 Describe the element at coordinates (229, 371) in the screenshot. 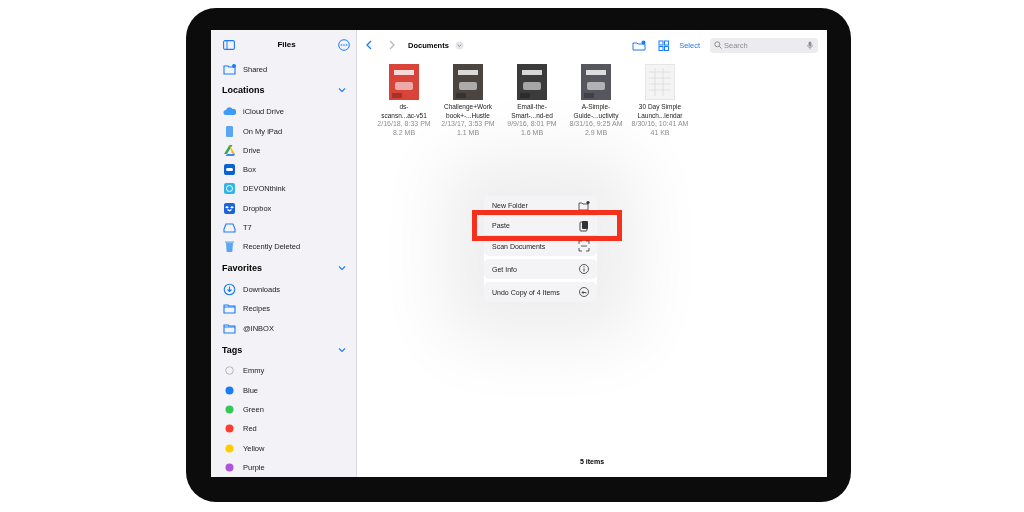

I see `tag-circle-icon` at that location.